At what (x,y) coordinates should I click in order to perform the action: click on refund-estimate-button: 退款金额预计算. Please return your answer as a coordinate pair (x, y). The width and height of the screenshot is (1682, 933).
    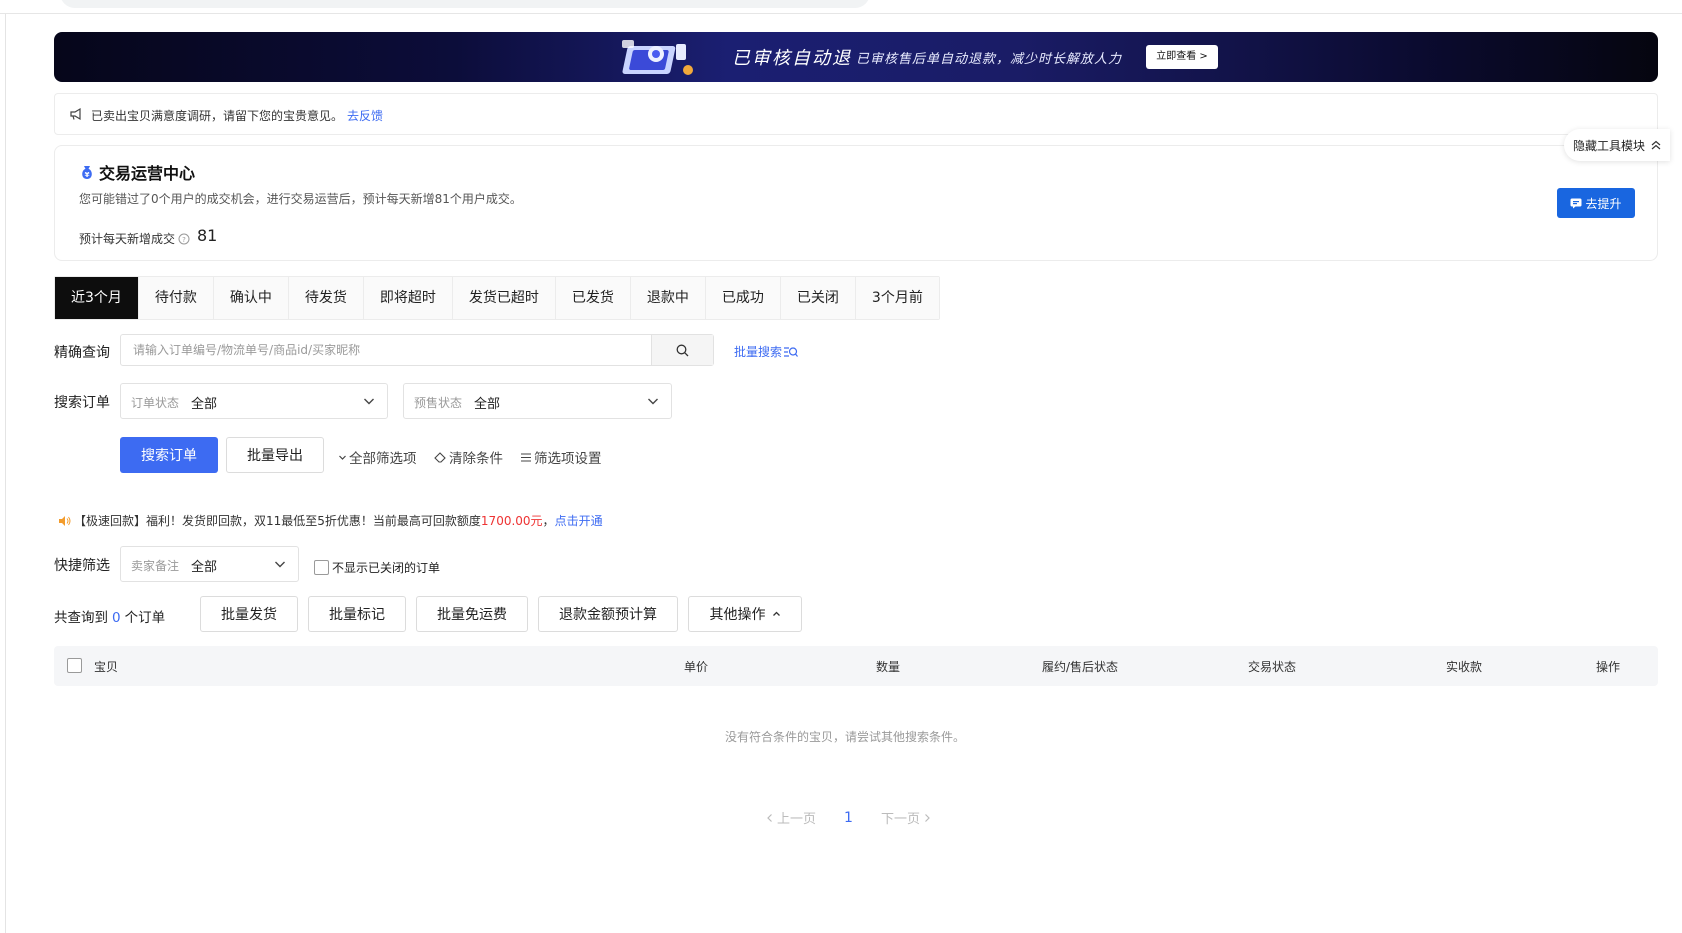
    Looking at the image, I should click on (608, 614).